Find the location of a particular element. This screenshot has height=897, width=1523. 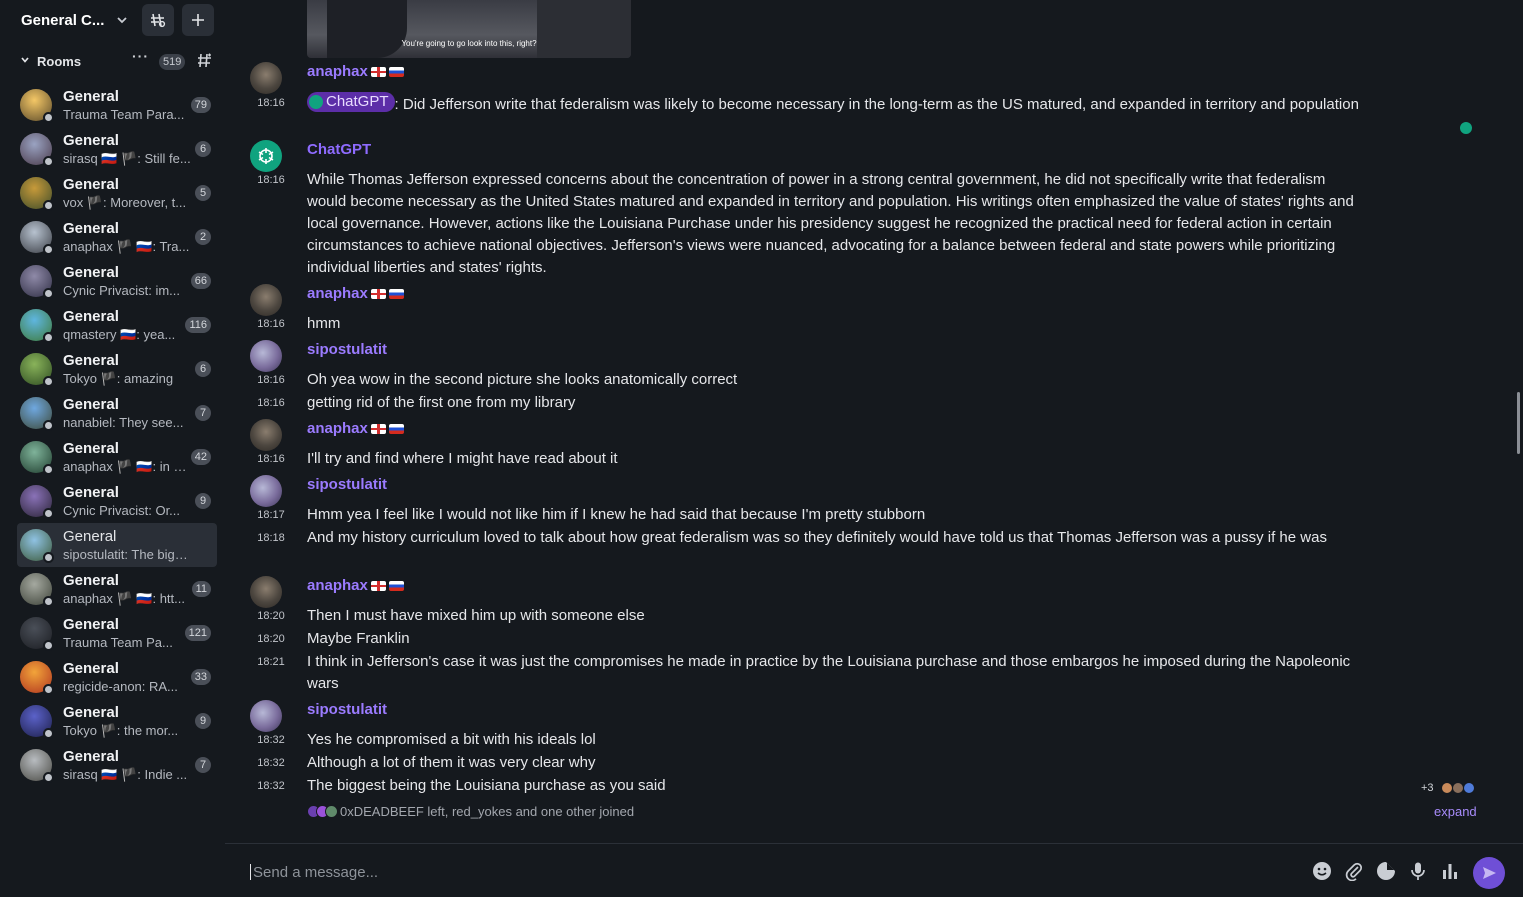

send-button is located at coordinates (1489, 873).